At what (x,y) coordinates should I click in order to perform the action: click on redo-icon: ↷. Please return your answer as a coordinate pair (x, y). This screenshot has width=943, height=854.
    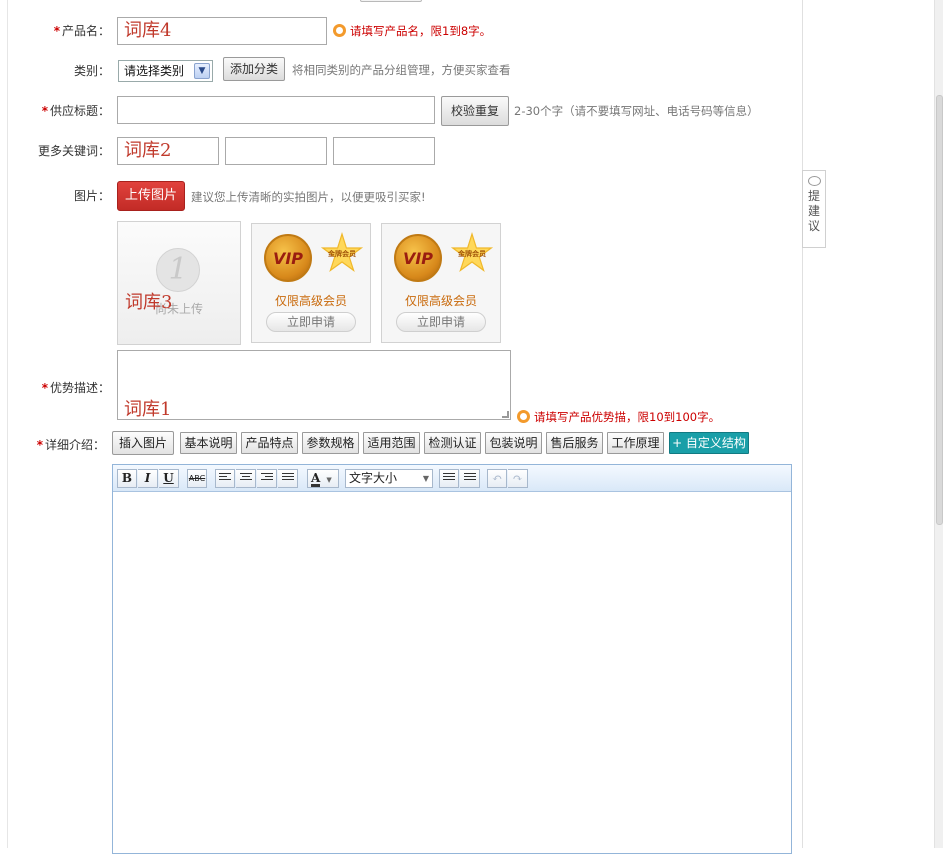
    Looking at the image, I should click on (518, 478).